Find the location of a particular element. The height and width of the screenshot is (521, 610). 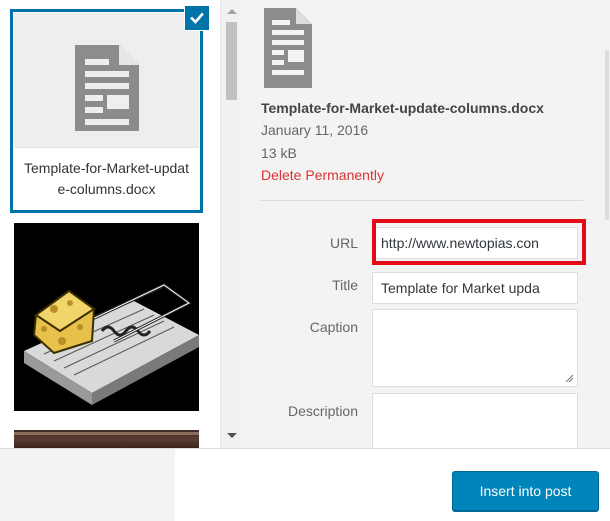

grid-scrollbar is located at coordinates (231, 224).